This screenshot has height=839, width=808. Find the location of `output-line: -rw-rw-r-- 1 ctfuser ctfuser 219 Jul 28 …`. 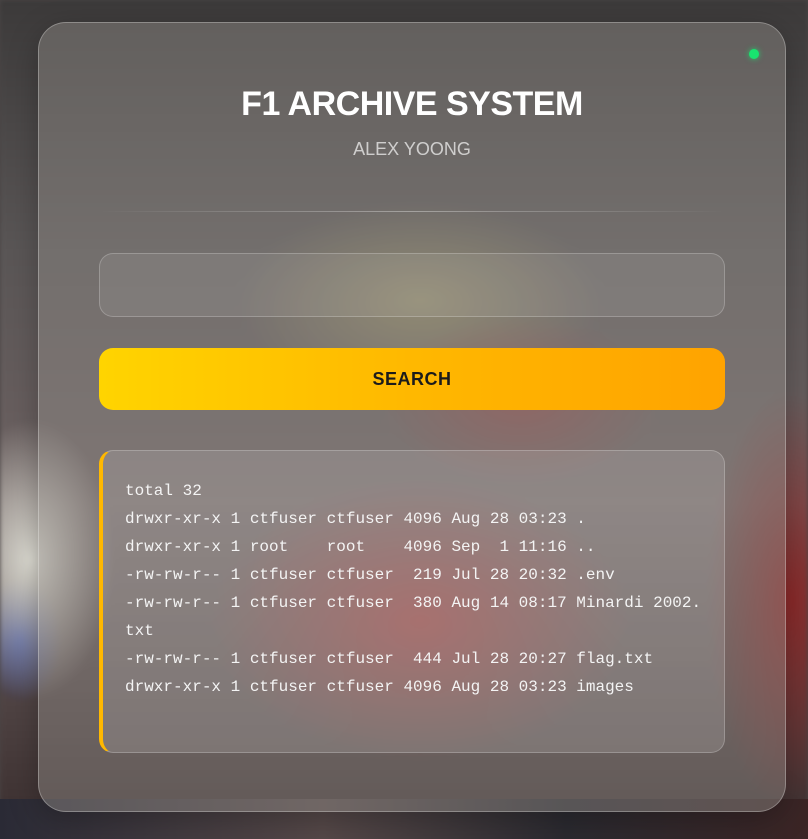

output-line: -rw-rw-r-- 1 ctfuser ctfuser 219 Jul 28 … is located at coordinates (370, 575).